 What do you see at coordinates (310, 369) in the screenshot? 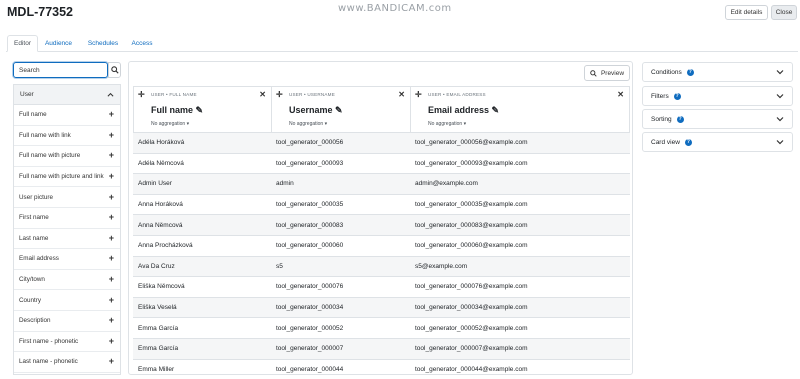
I see `table-cell: tool_generator_000044` at bounding box center [310, 369].